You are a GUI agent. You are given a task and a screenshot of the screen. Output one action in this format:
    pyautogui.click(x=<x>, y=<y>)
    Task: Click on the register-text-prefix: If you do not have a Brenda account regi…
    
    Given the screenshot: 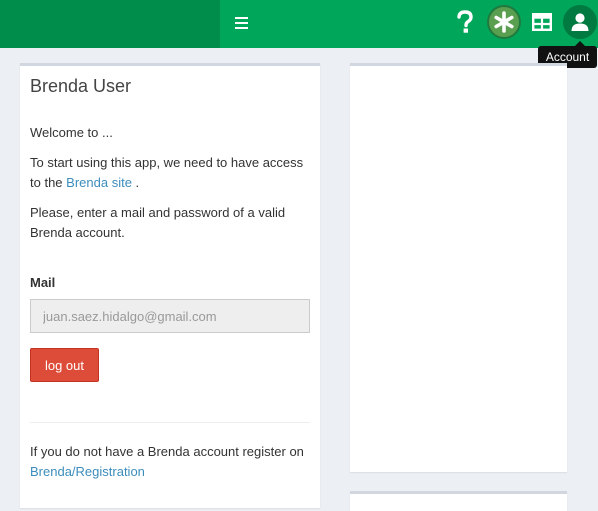 What is the action you would take?
    pyautogui.click(x=167, y=451)
    